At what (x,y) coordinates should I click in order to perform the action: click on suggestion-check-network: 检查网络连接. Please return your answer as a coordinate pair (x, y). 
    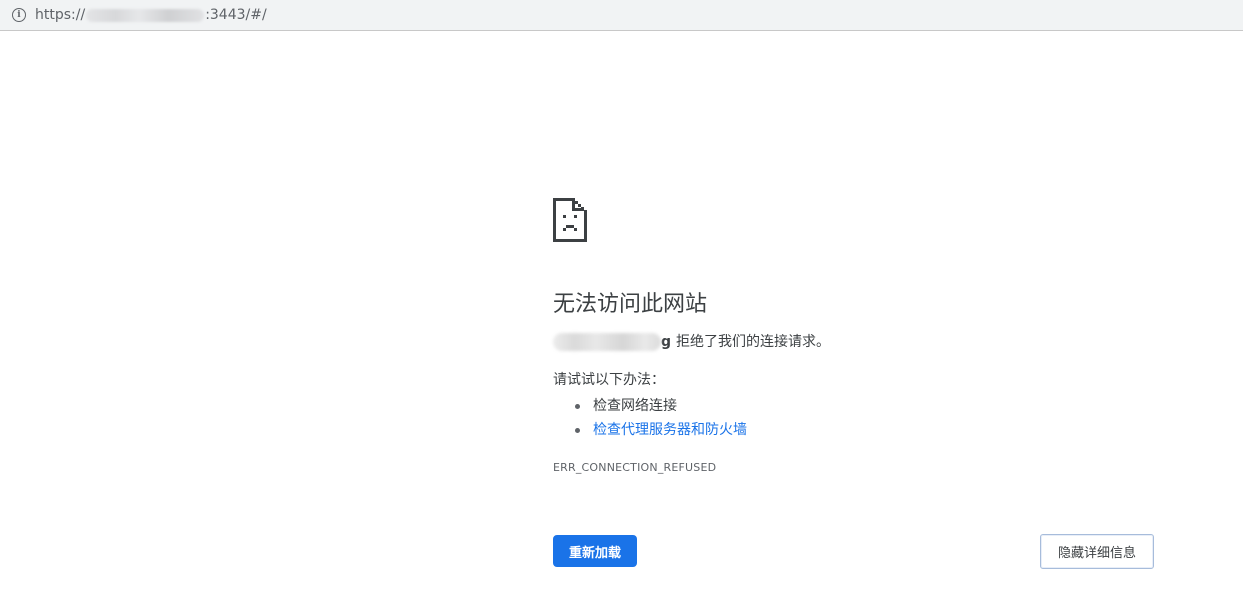
    Looking at the image, I should click on (864, 406).